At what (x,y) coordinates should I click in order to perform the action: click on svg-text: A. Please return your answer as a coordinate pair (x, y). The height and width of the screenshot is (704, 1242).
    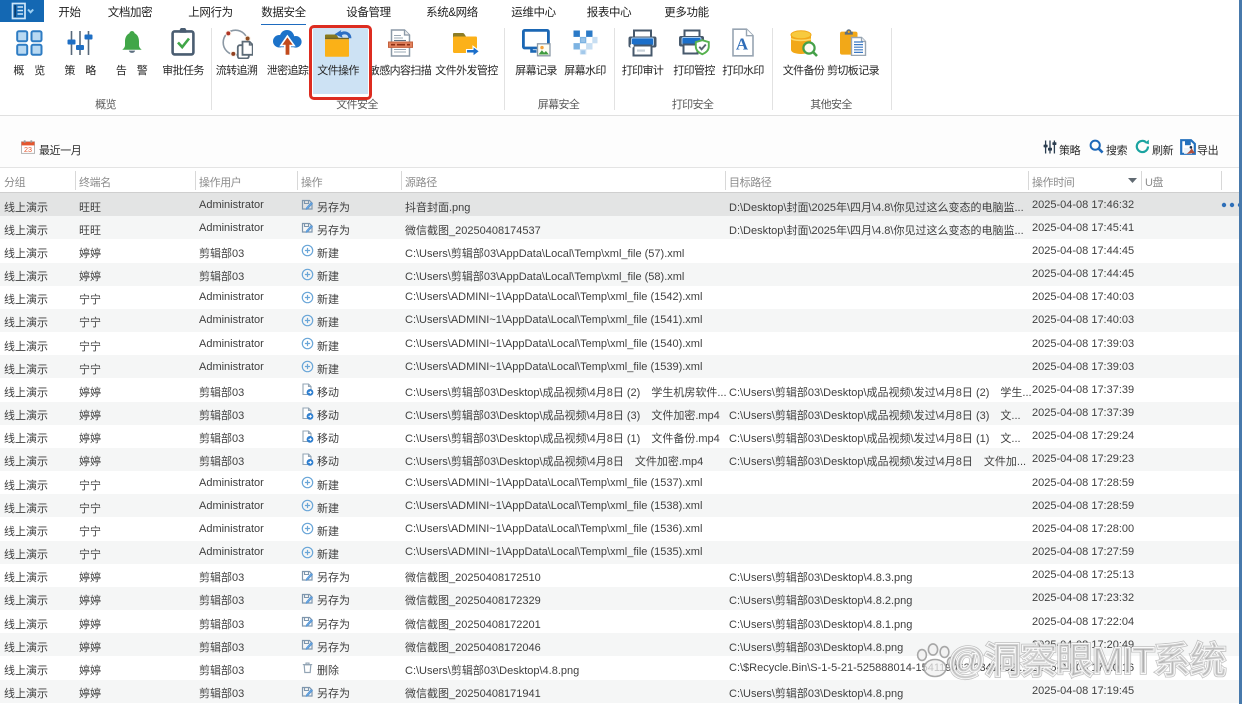
    Looking at the image, I should click on (742, 44).